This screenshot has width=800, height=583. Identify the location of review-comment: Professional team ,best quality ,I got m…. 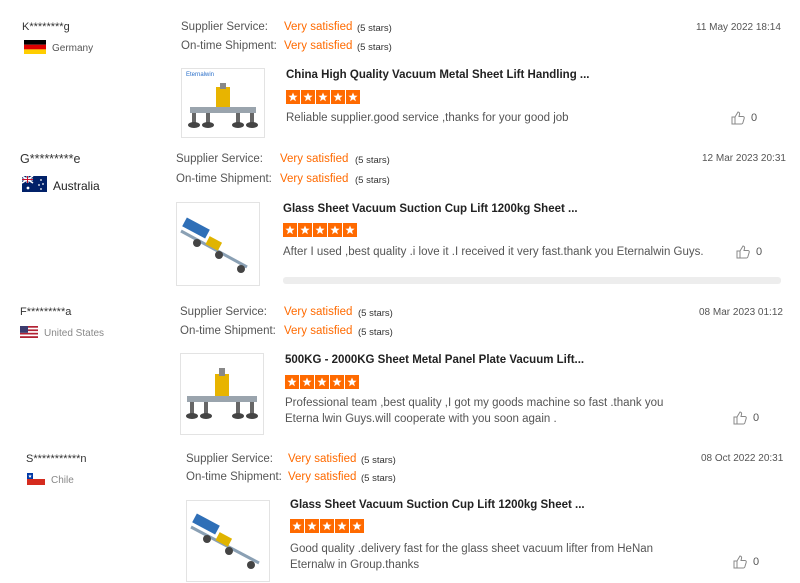
(474, 411).